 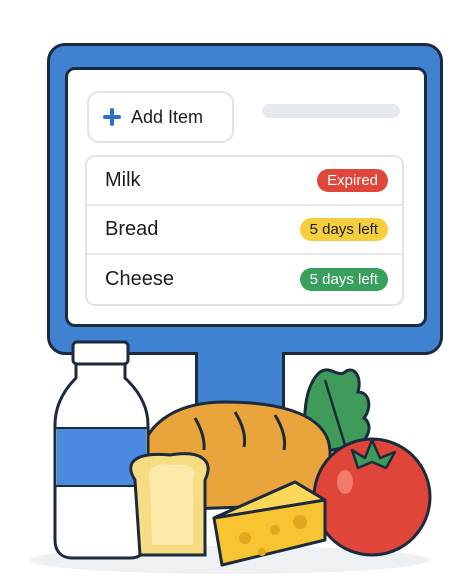 I want to click on bread-slice-icon, so click(x=169, y=504).